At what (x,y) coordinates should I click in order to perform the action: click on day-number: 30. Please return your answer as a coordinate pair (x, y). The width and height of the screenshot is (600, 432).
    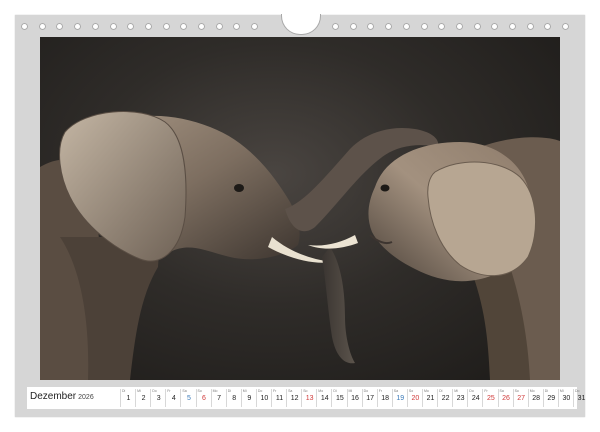
    Looking at the image, I should click on (566, 398).